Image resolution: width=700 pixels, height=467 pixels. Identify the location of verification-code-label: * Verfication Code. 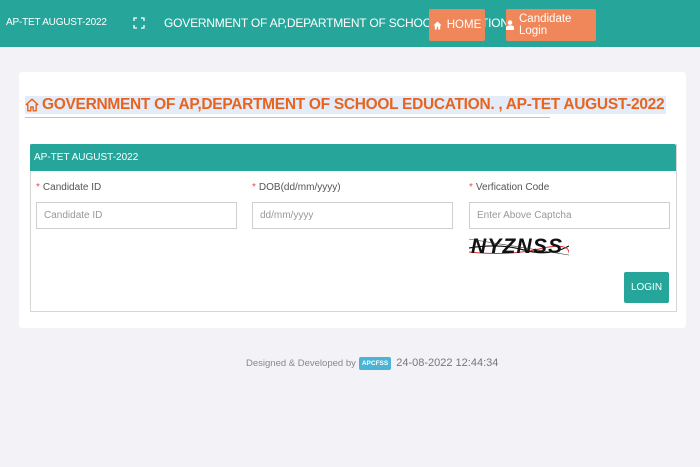
(509, 187).